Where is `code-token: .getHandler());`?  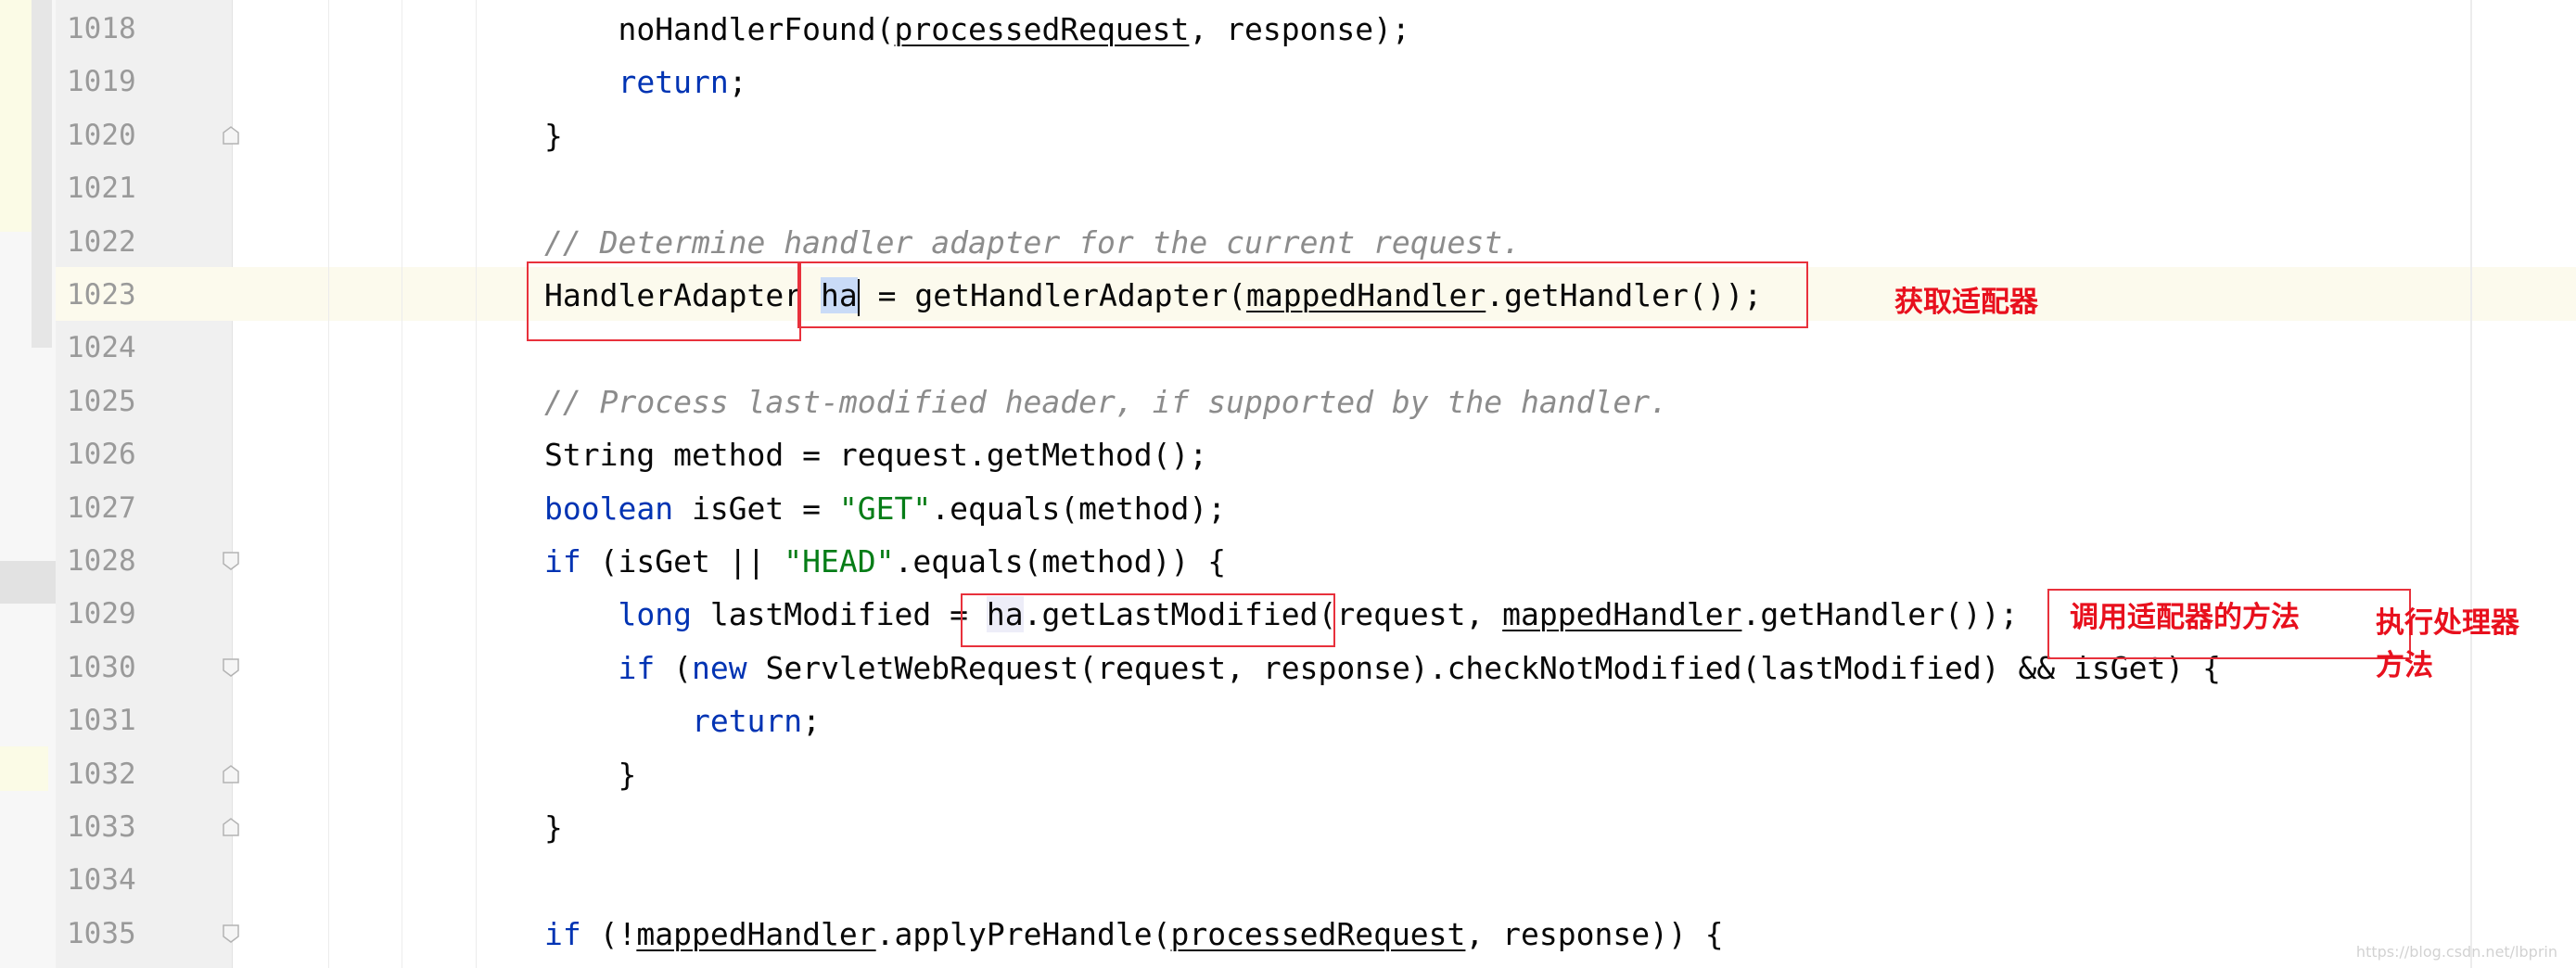 code-token: .getHandler()); is located at coordinates (1880, 615).